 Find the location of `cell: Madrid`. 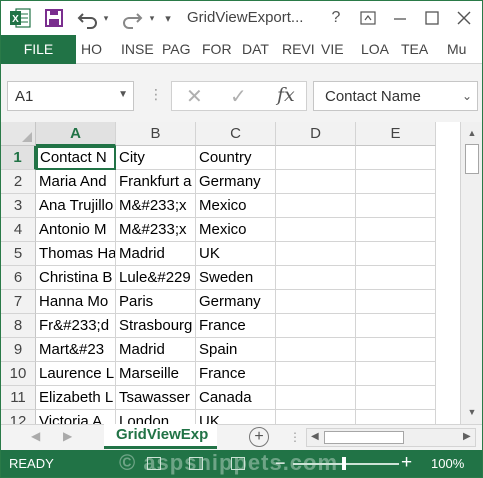

cell: Madrid is located at coordinates (156, 350).